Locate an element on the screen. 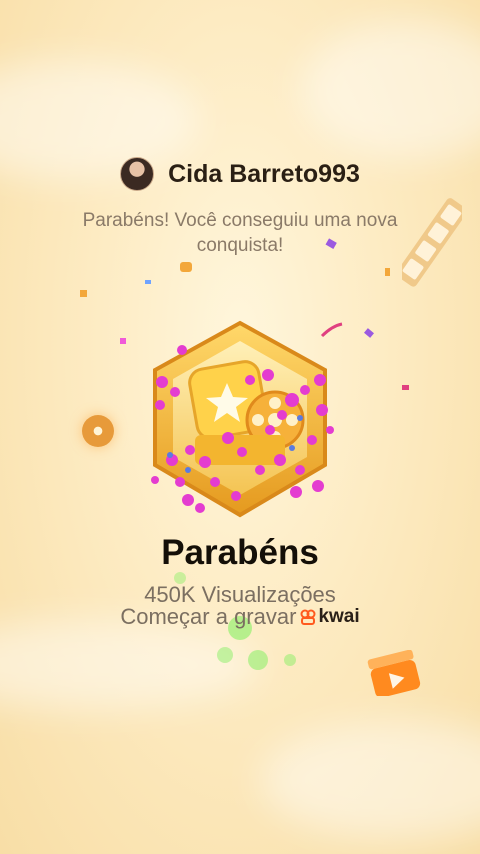  record-cta: Começar a gravar kwai is located at coordinates (240, 617).